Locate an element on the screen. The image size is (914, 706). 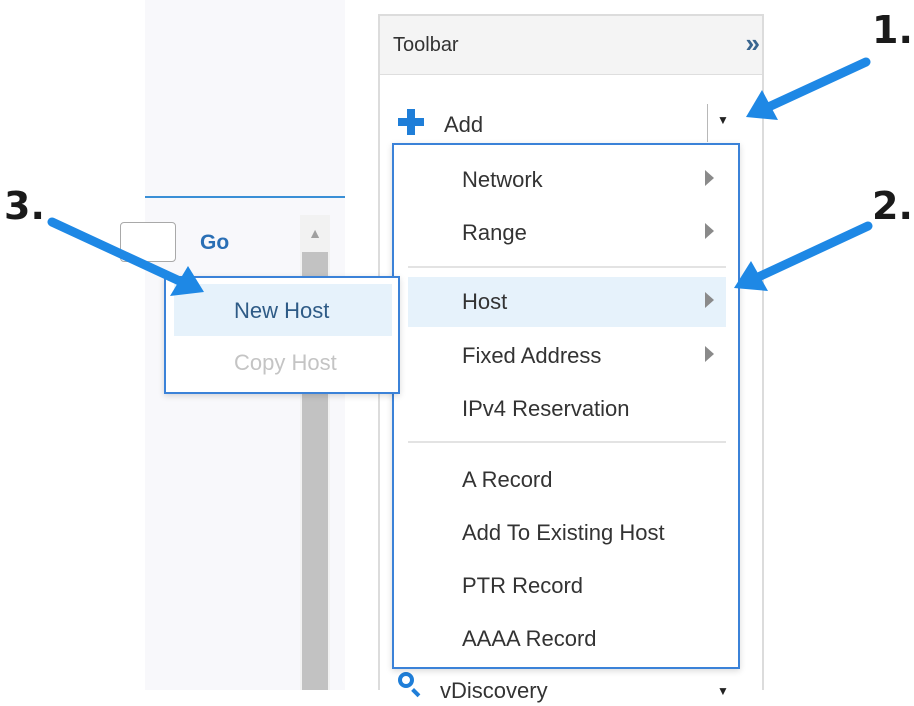
annotation-step-3: 3. is located at coordinates (24, 206).